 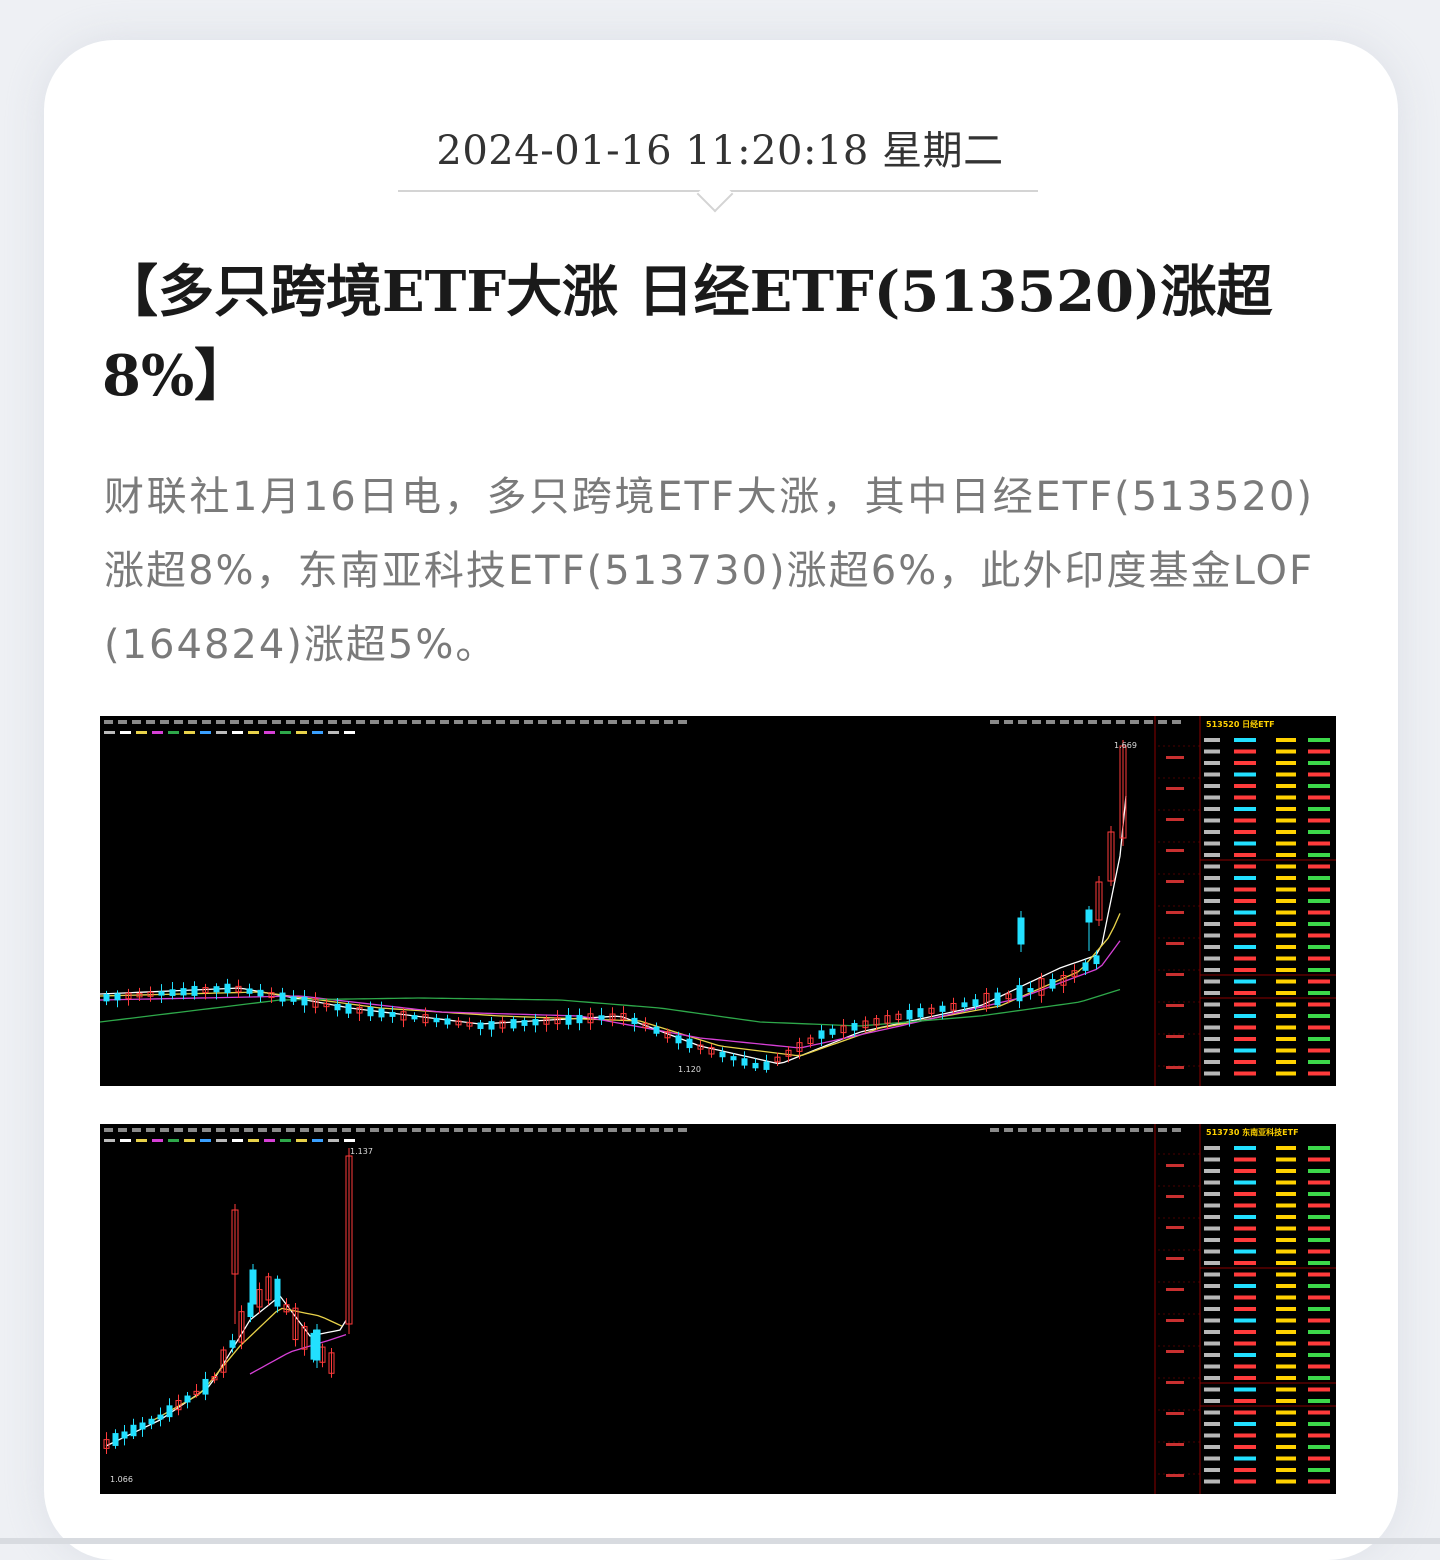 What do you see at coordinates (121, 1479) in the screenshot?
I see `low-price-label: 1.066` at bounding box center [121, 1479].